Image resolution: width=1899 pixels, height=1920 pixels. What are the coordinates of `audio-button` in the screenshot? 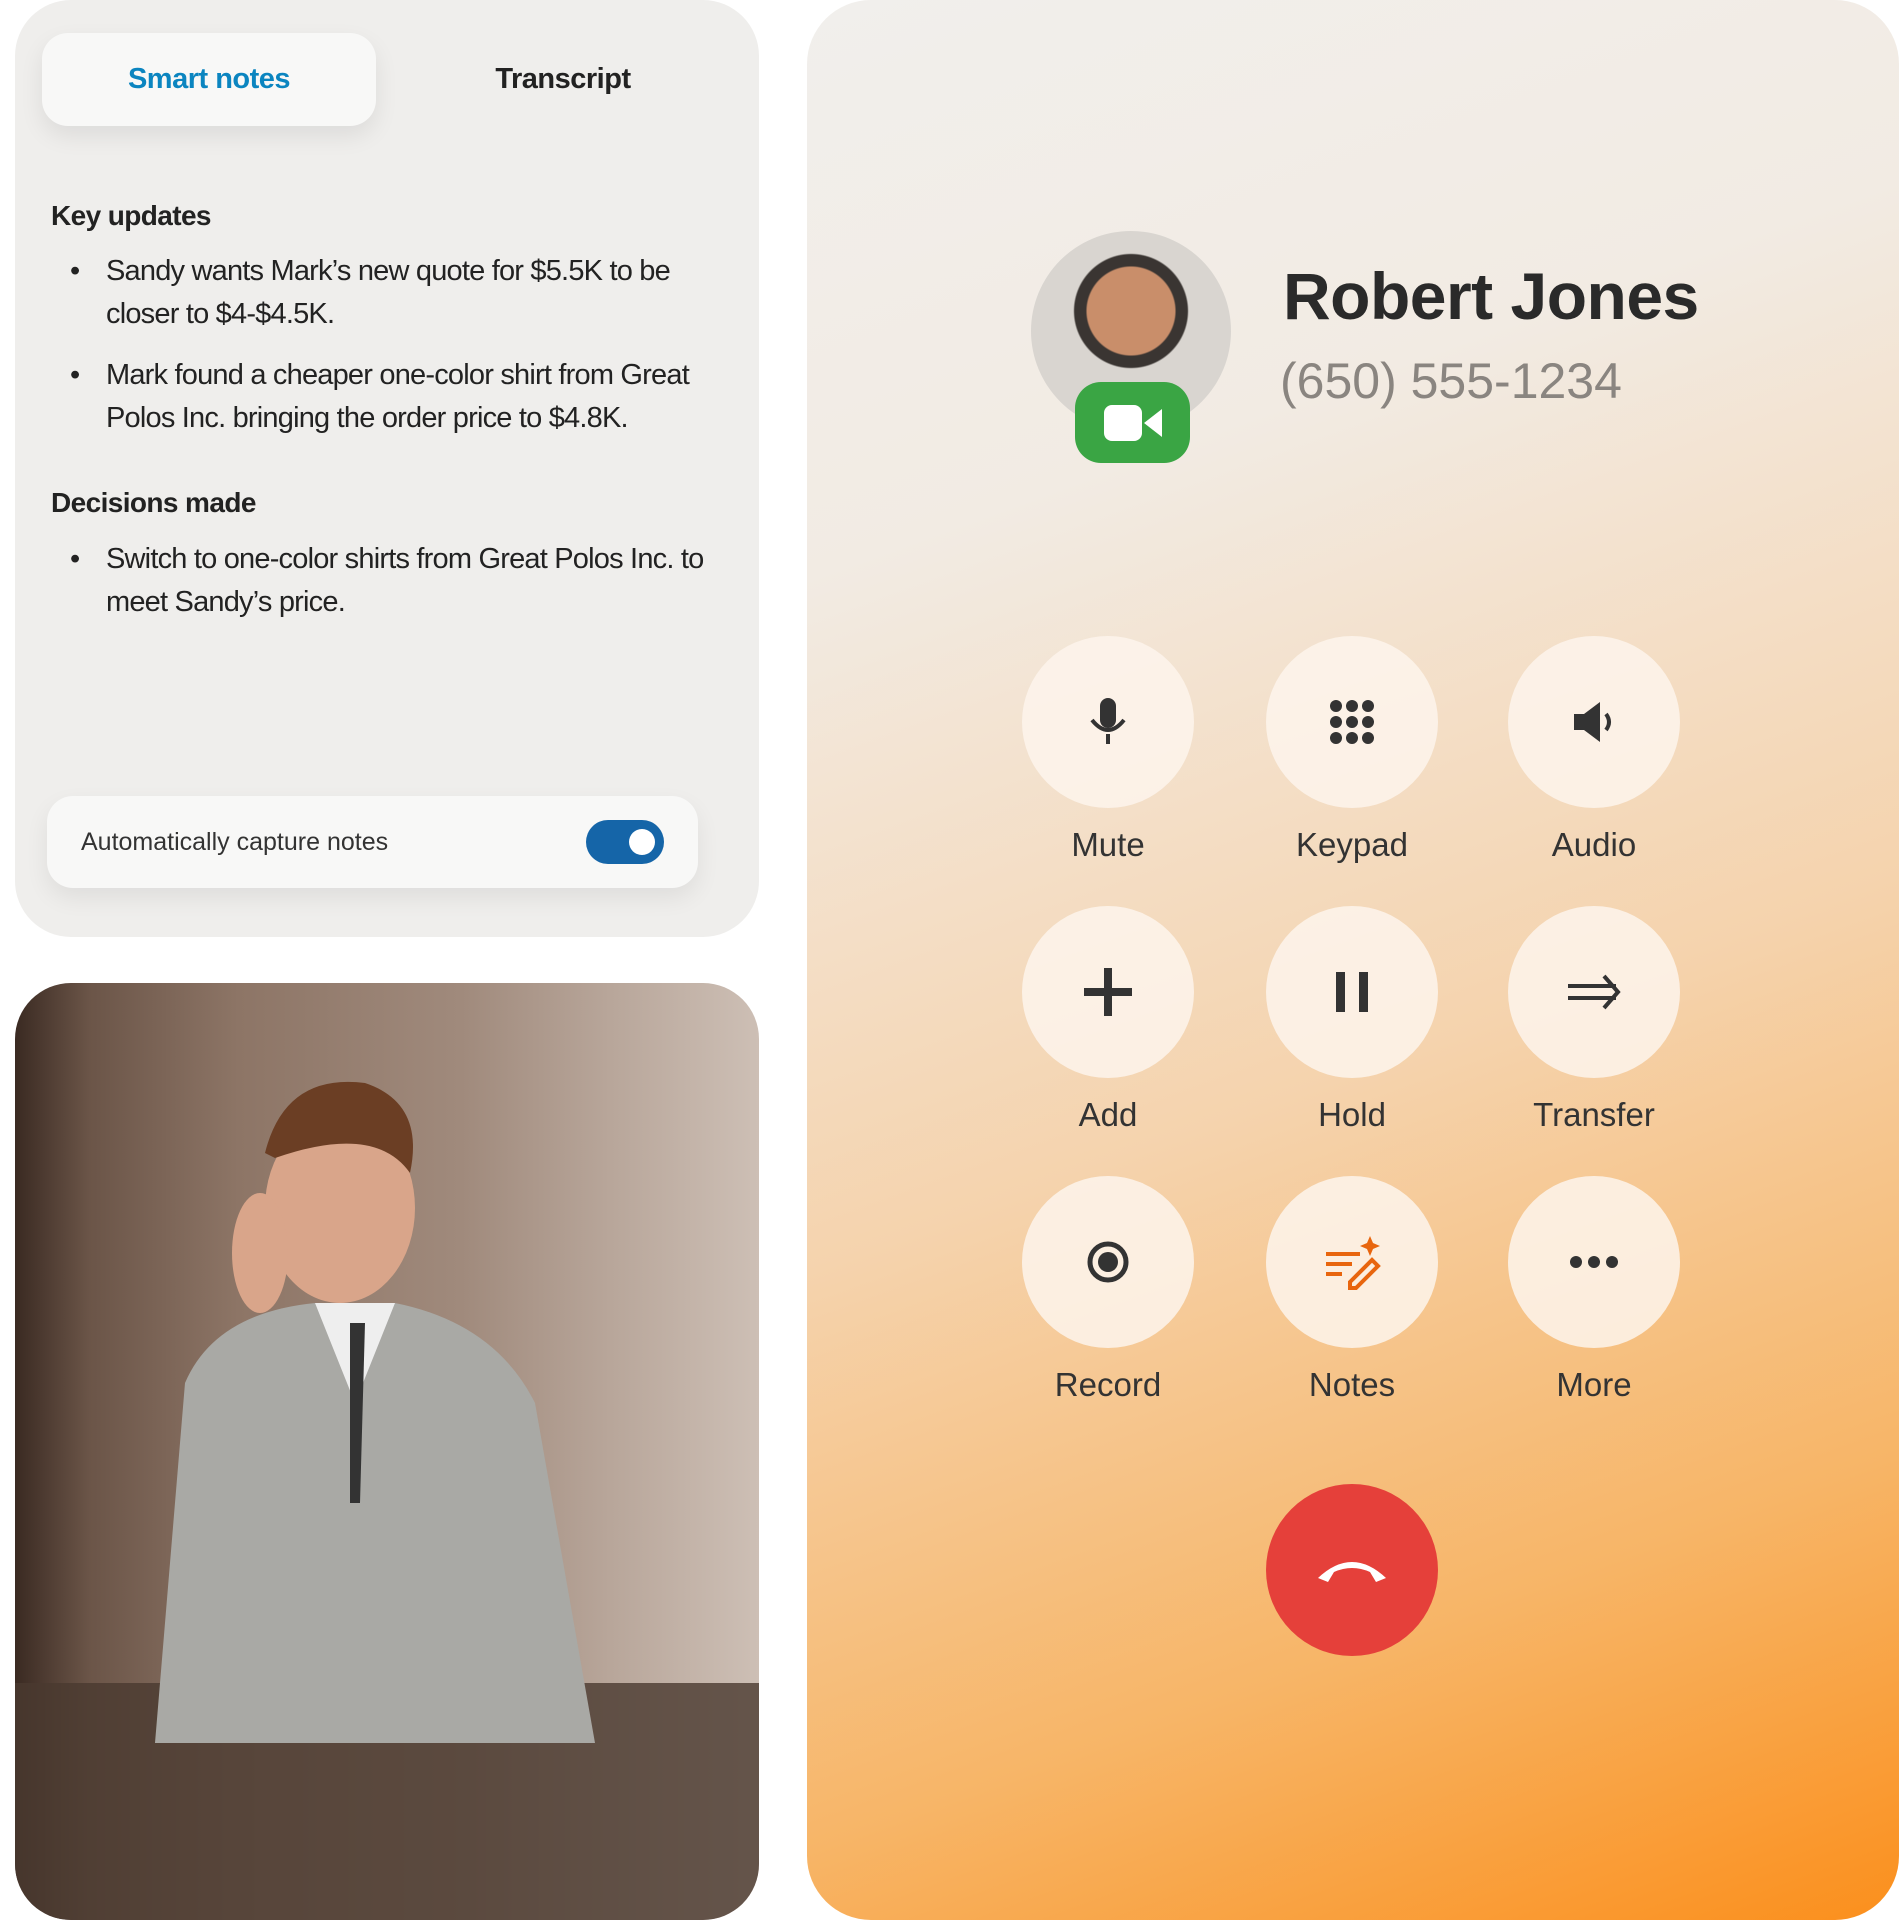 It's located at (1594, 722).